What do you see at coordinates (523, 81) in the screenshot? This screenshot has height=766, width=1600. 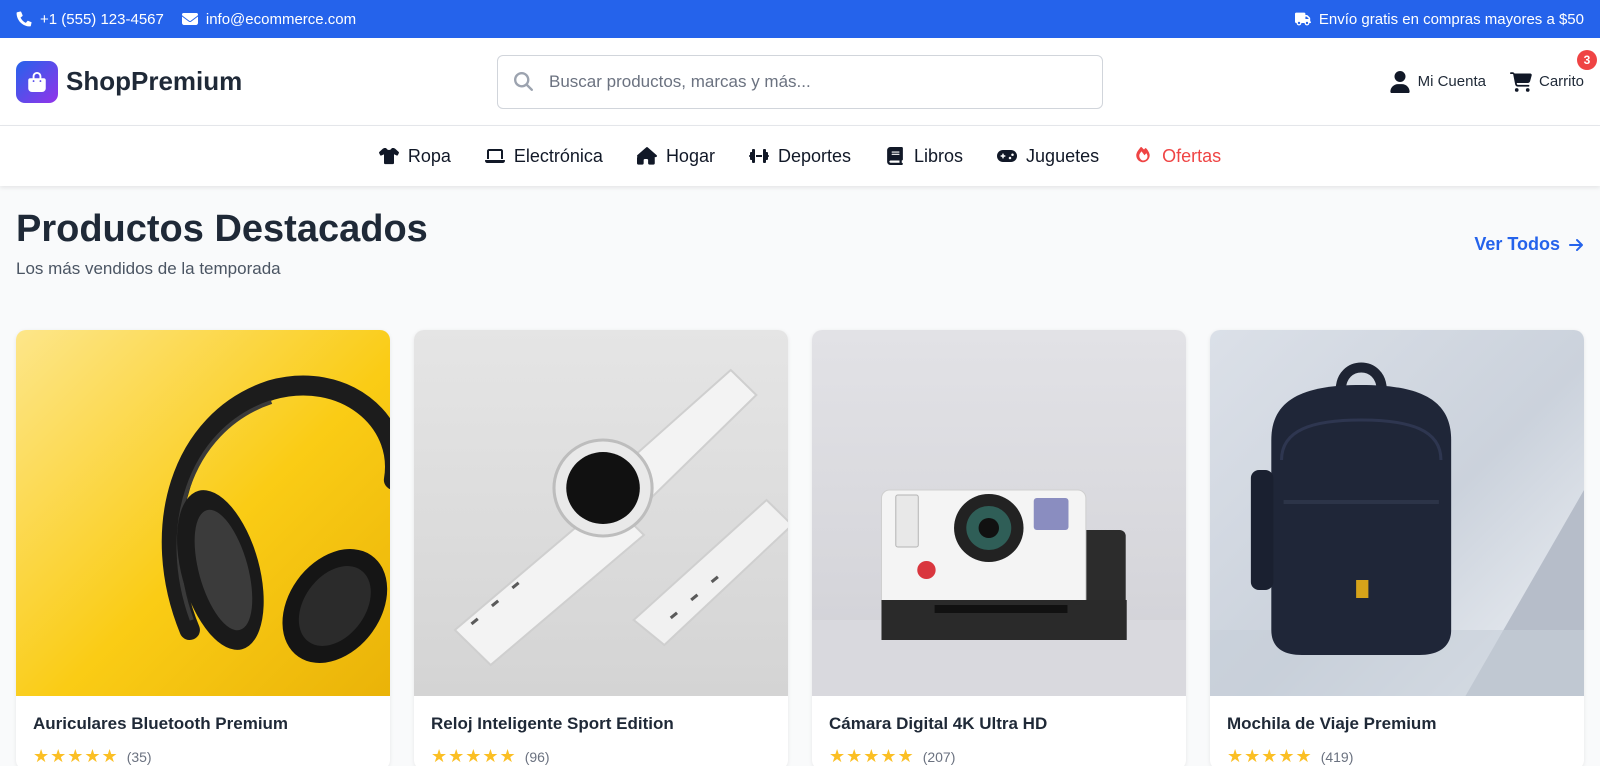 I see `search-icon` at bounding box center [523, 81].